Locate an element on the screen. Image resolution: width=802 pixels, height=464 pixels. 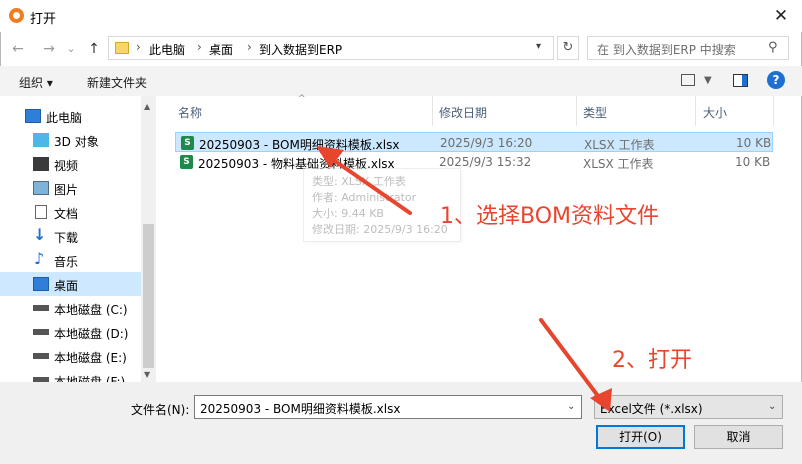
annotation-step-1: 1、选择BOM资料文件 is located at coordinates (550, 216).